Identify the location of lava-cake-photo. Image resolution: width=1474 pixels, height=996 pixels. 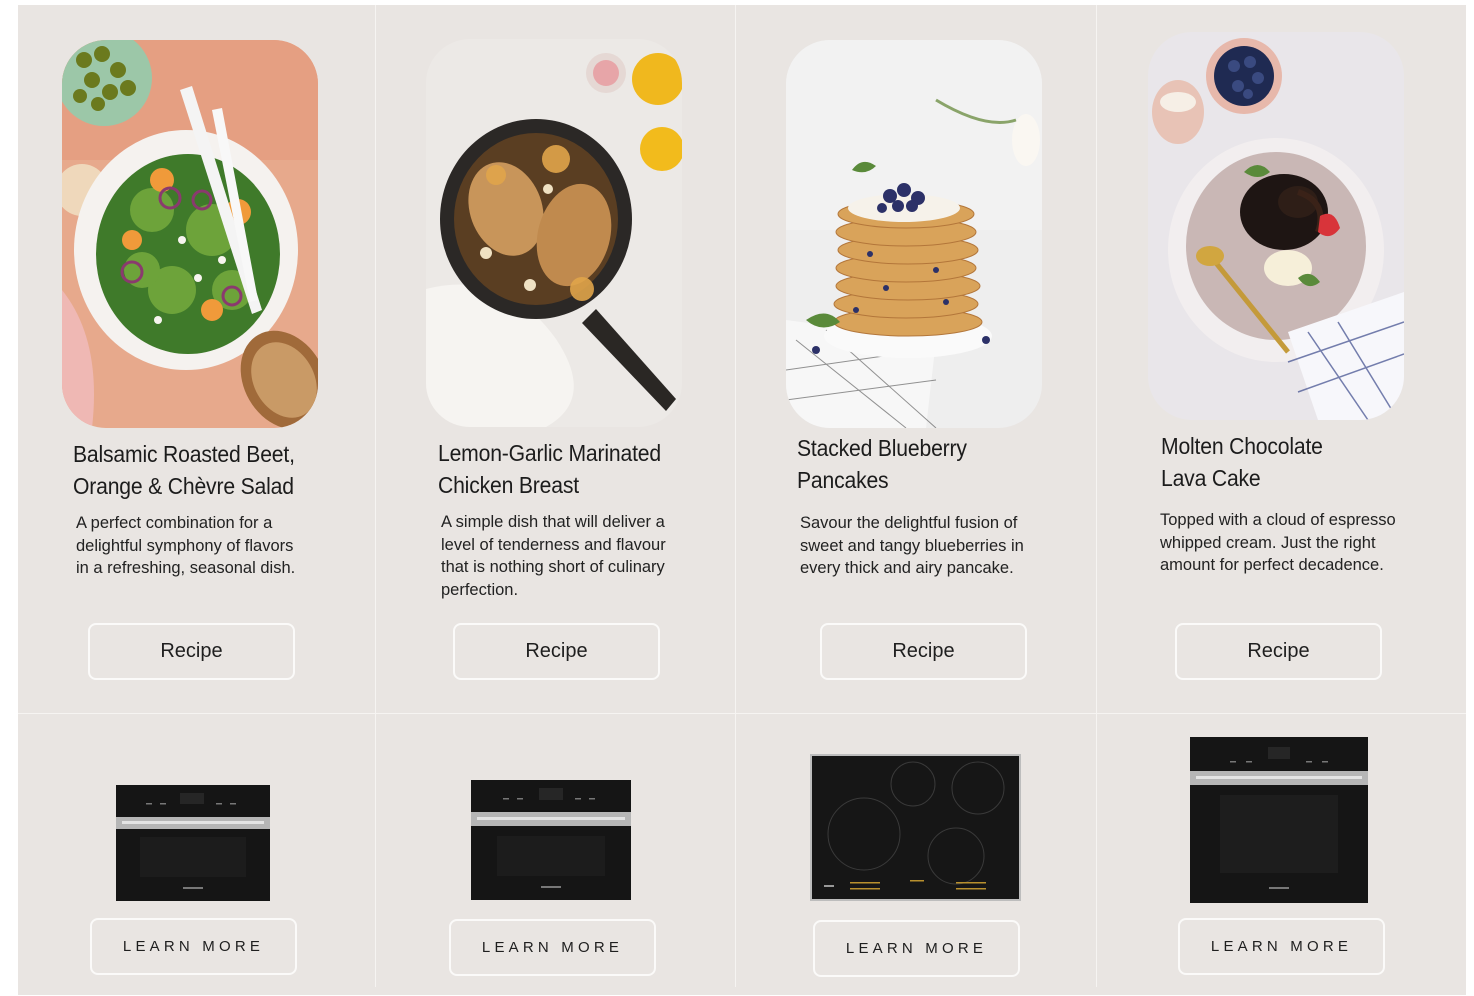
(1276, 226).